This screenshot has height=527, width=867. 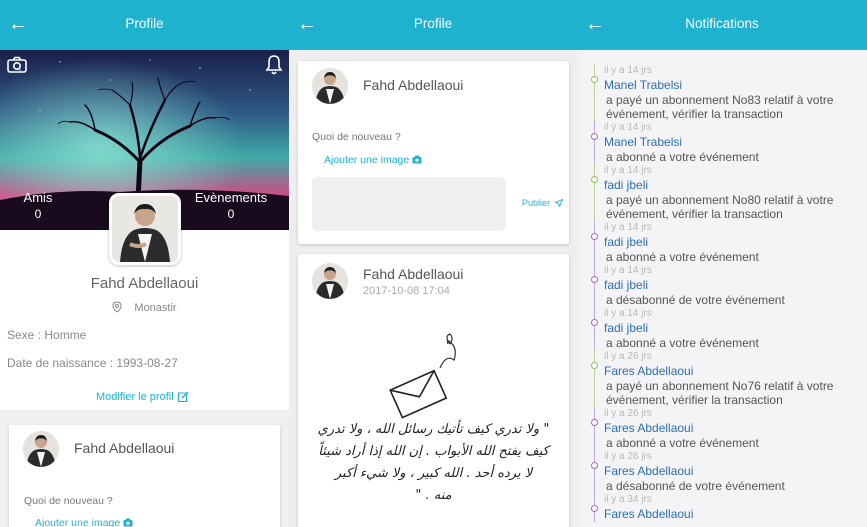 I want to click on post-date: 2017-10-08 17:04, so click(x=406, y=291).